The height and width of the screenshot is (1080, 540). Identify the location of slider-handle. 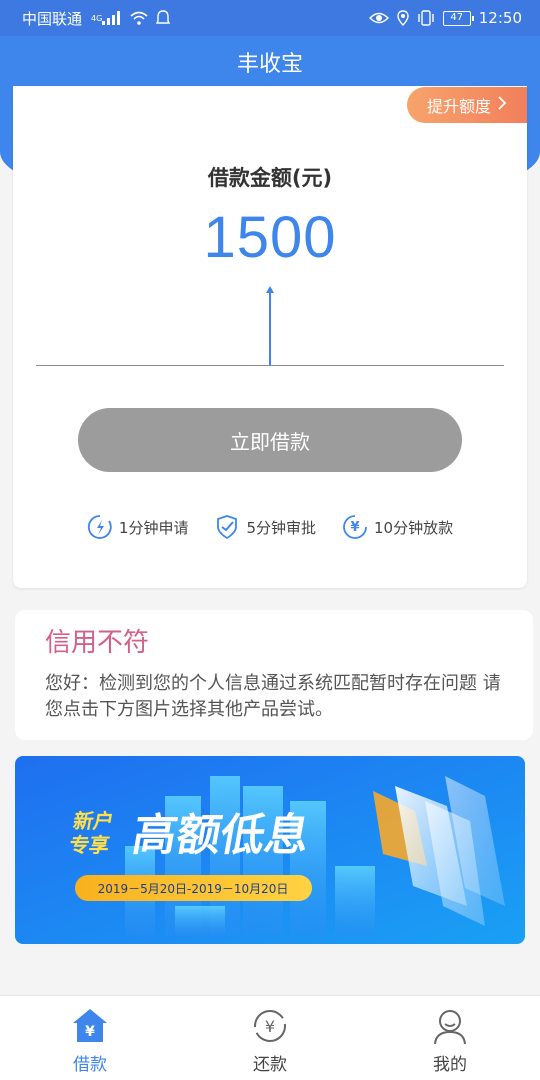
(270, 327).